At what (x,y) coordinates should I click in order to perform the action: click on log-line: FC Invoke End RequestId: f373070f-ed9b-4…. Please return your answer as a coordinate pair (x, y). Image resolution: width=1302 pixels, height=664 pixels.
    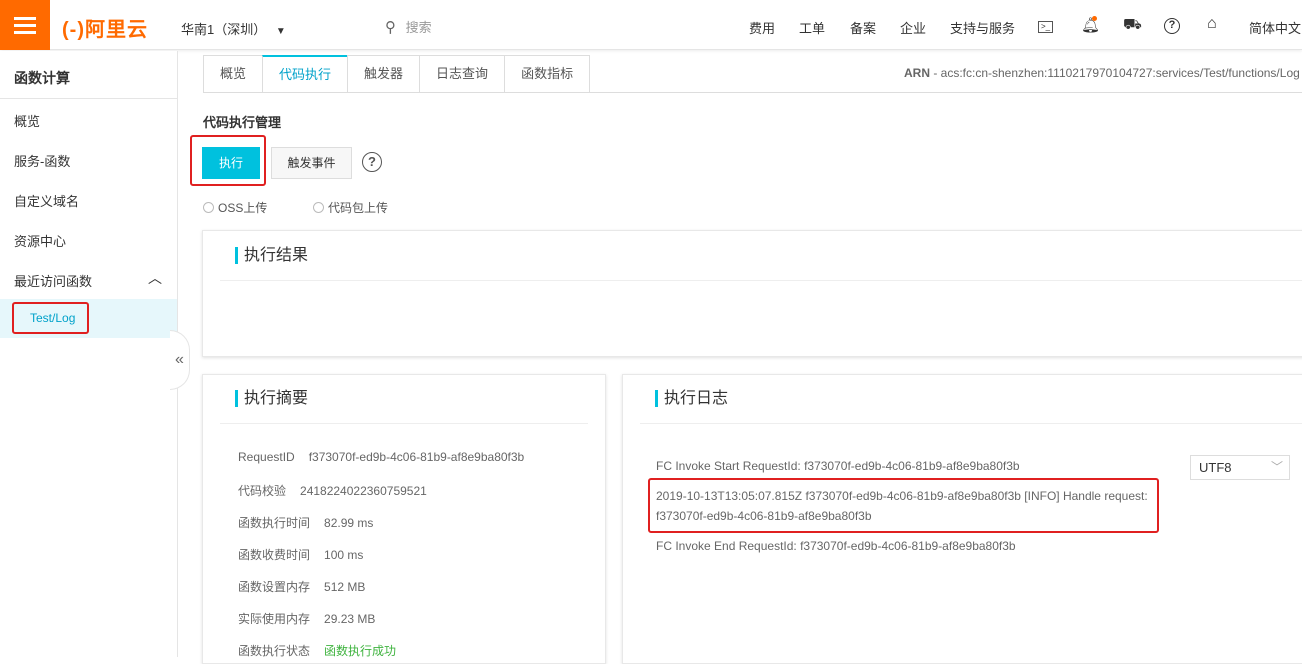
    Looking at the image, I should click on (836, 546).